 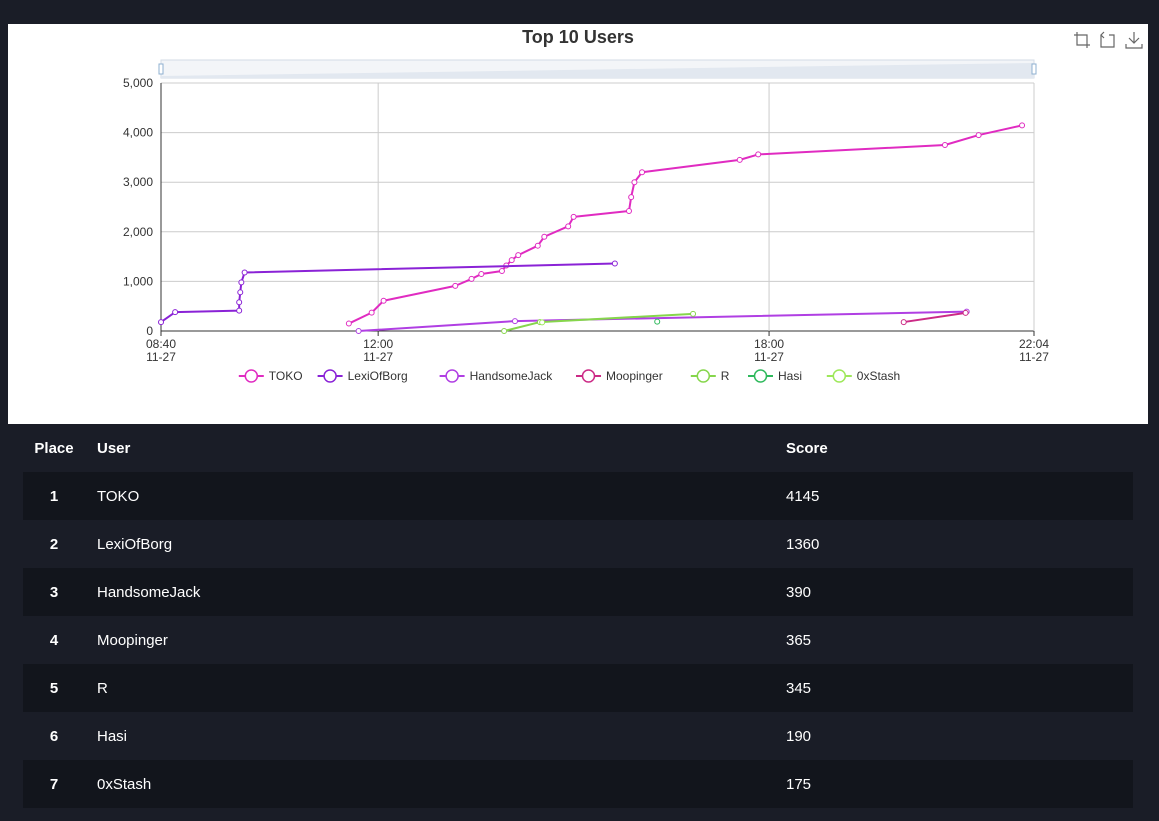 What do you see at coordinates (799, 688) in the screenshot?
I see `score-cell: 345` at bounding box center [799, 688].